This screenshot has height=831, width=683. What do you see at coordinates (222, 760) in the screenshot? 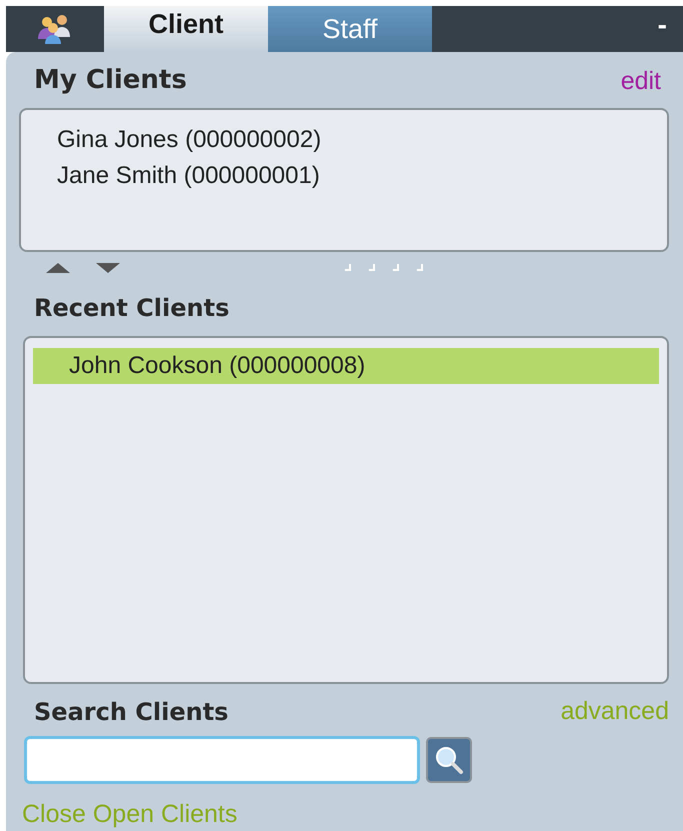
I see `search-field` at bounding box center [222, 760].